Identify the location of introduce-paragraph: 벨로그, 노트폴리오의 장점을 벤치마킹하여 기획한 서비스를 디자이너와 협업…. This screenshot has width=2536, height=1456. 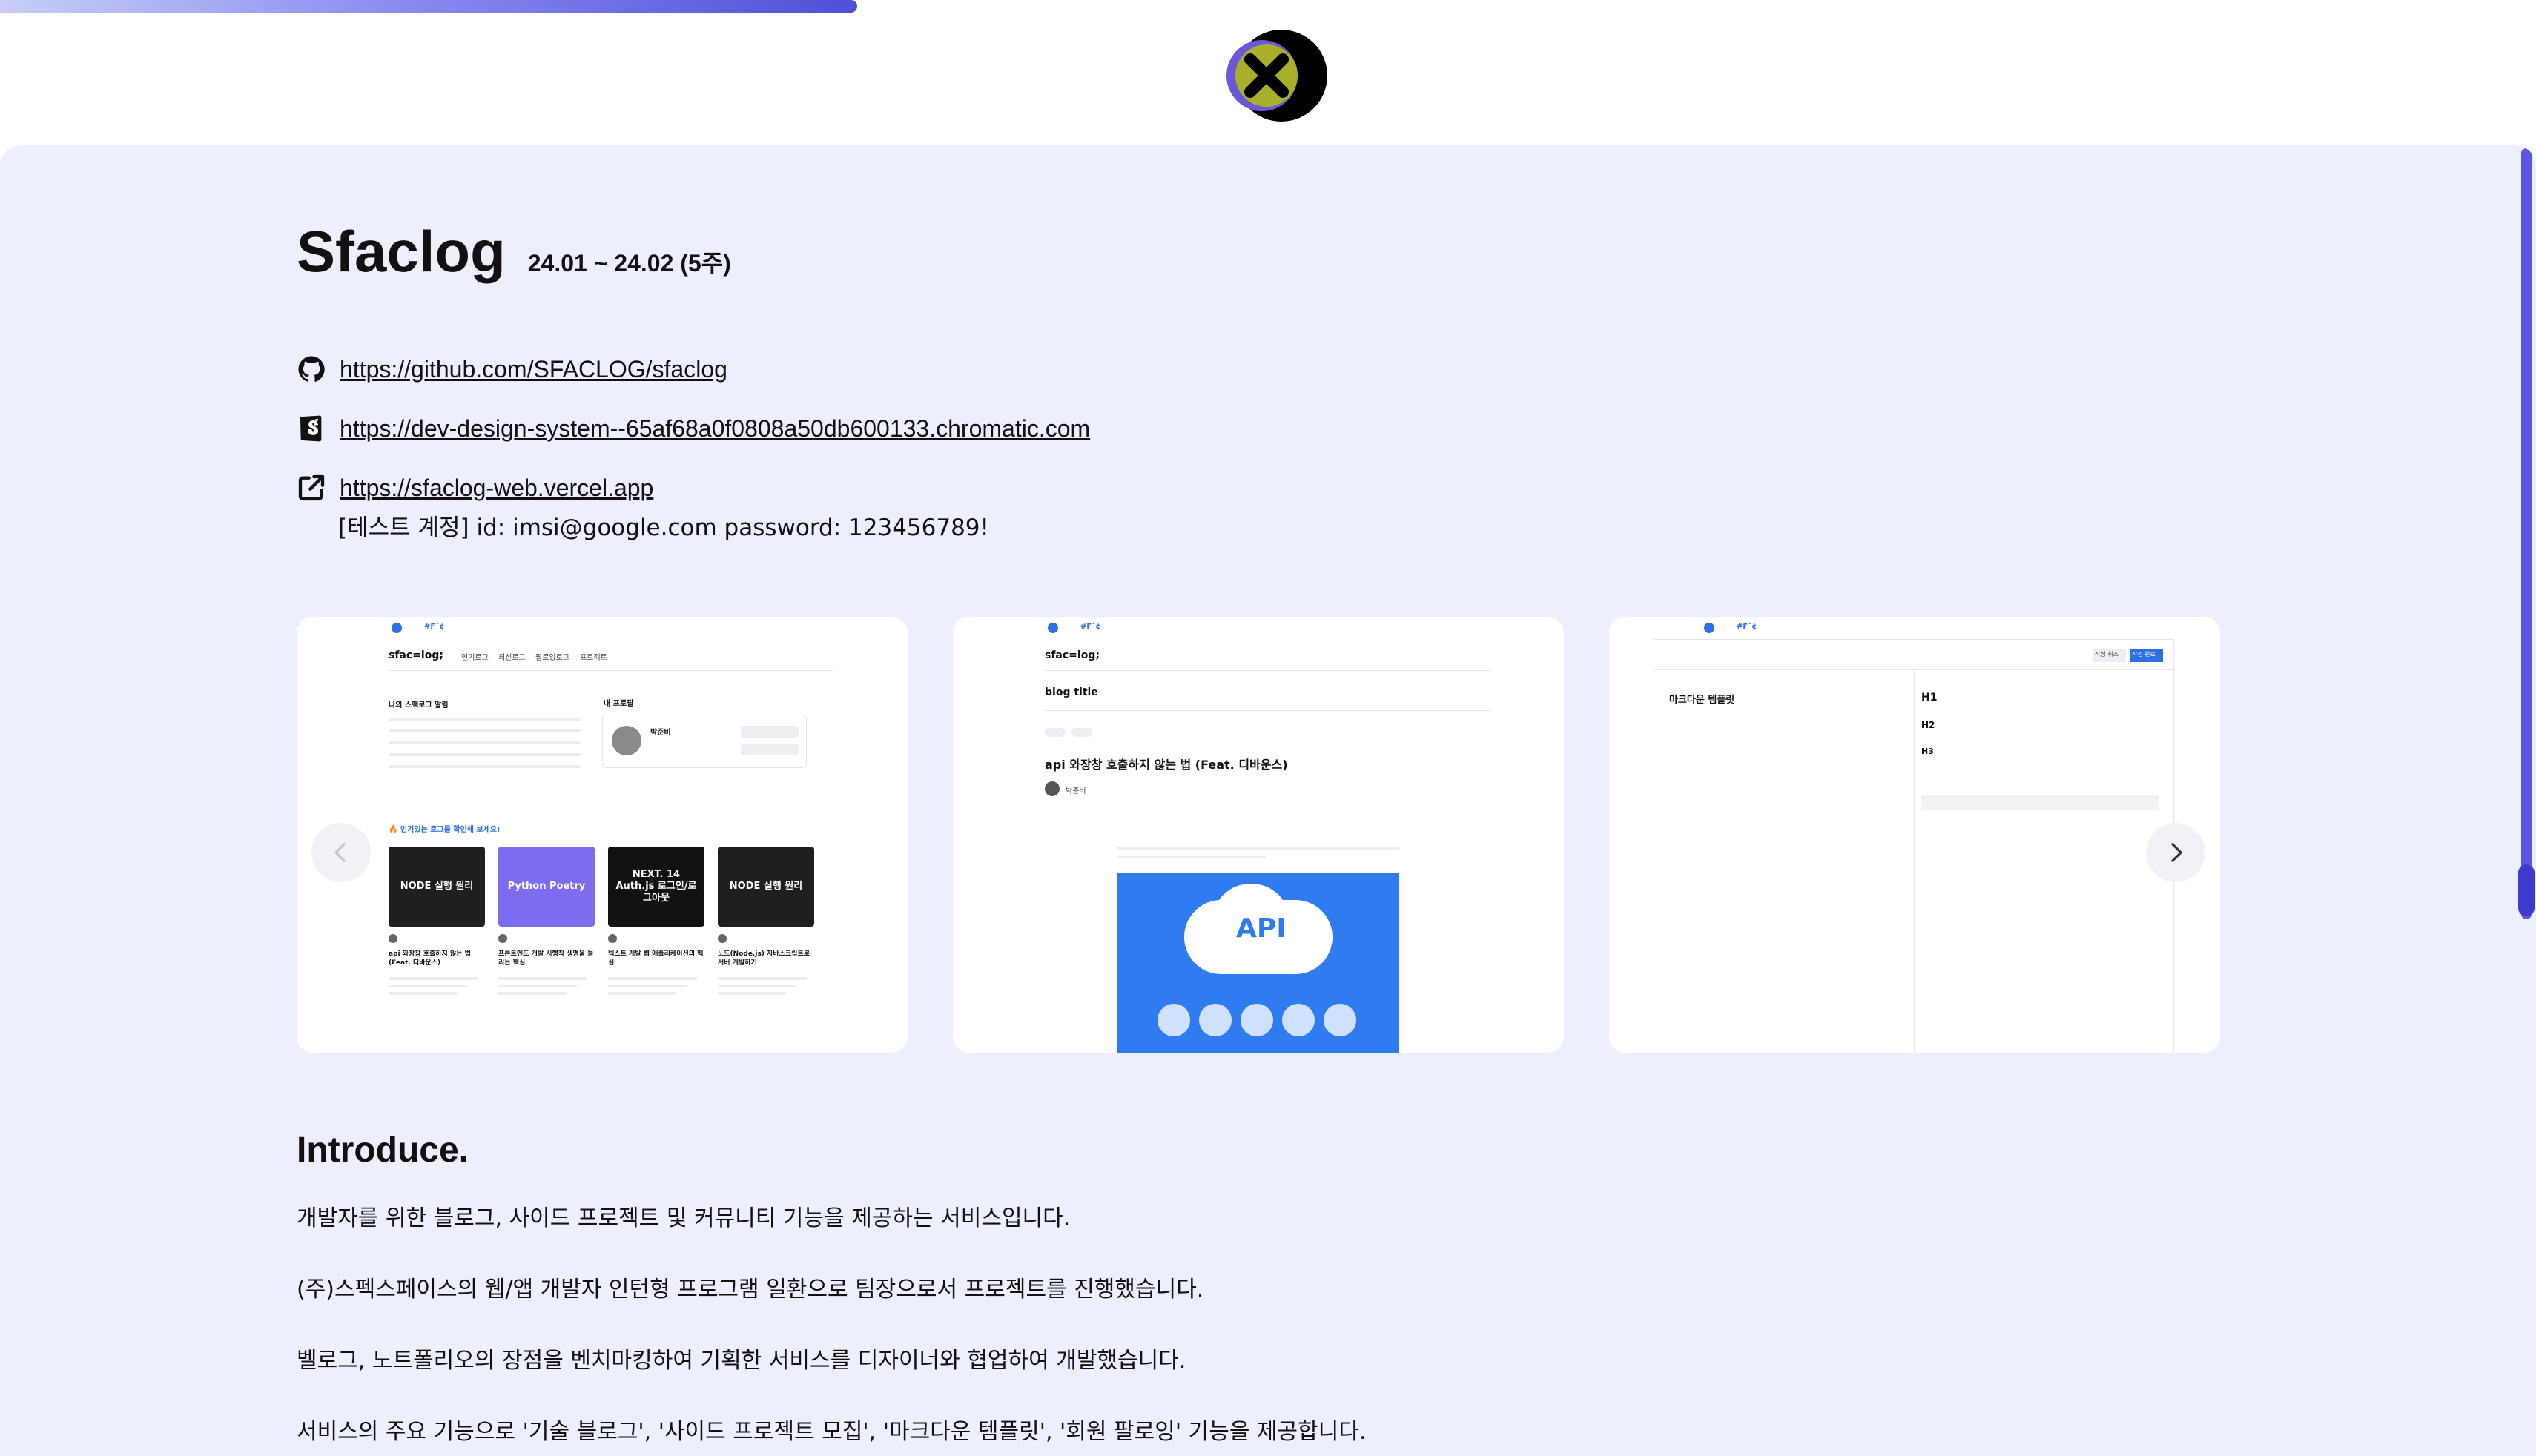
(741, 1361).